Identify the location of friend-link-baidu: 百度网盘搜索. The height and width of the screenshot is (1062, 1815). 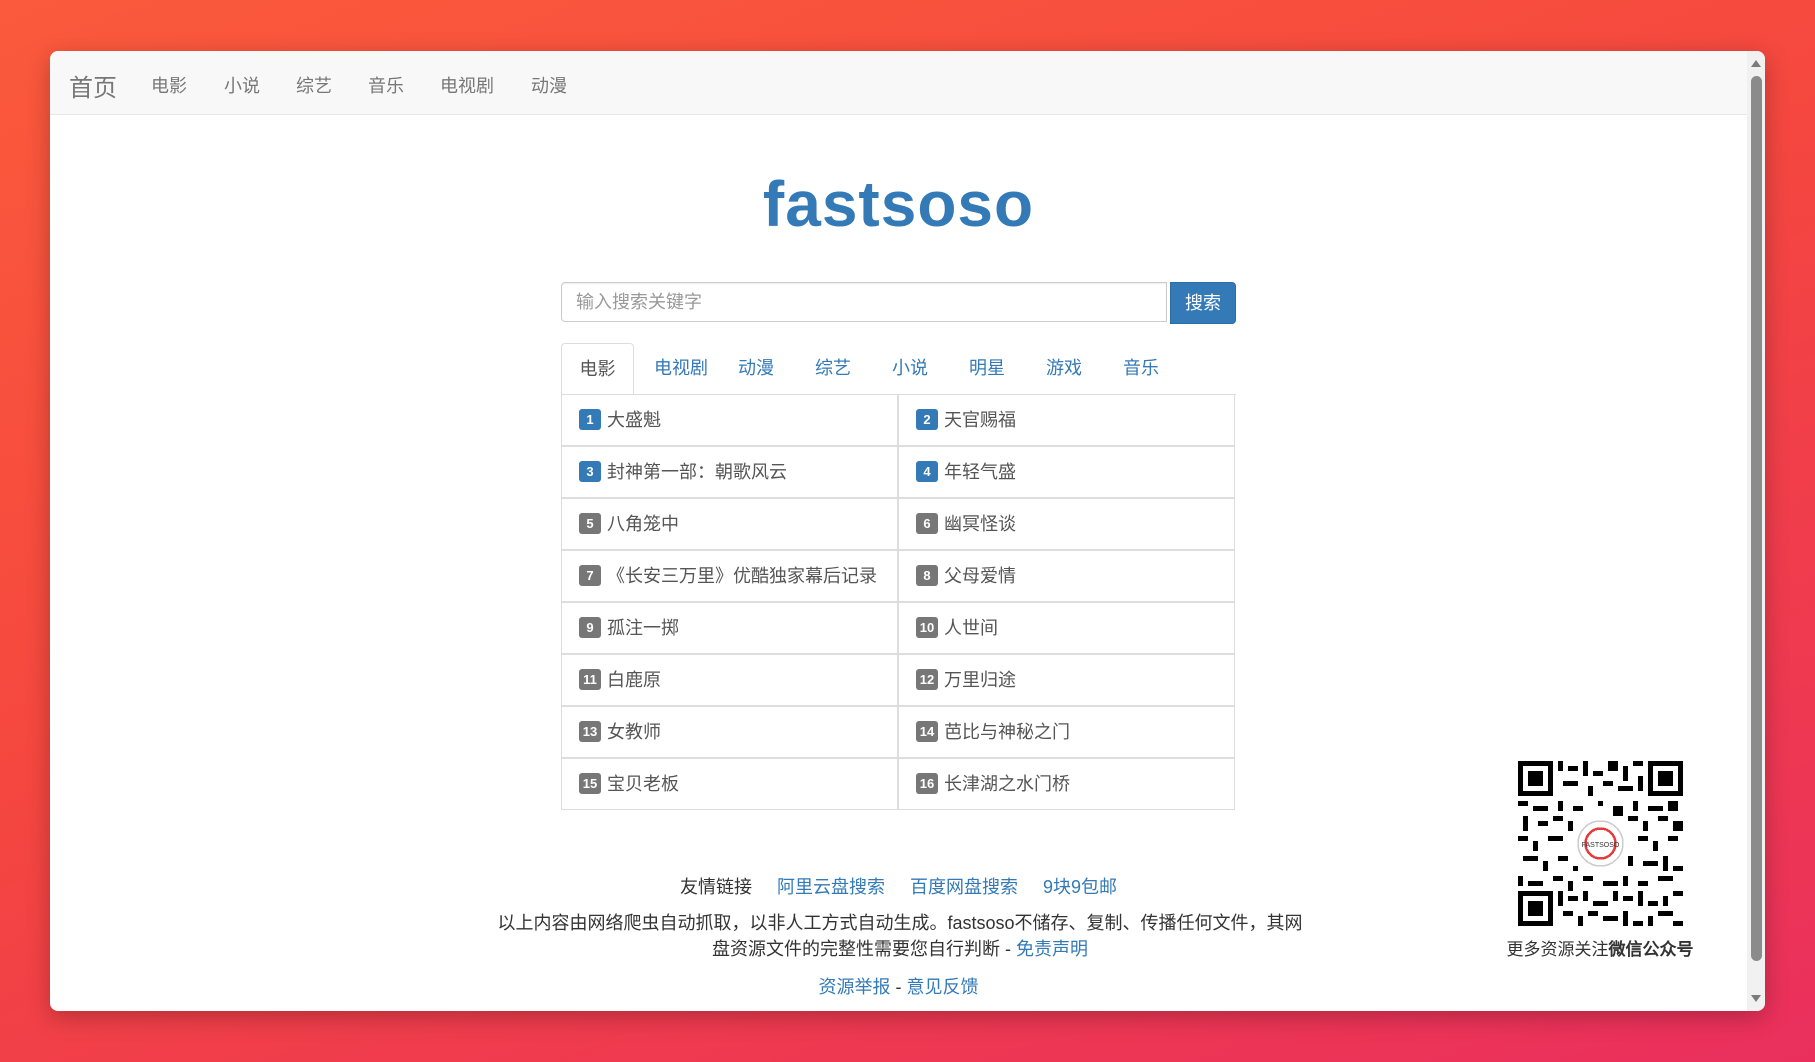
(964, 887).